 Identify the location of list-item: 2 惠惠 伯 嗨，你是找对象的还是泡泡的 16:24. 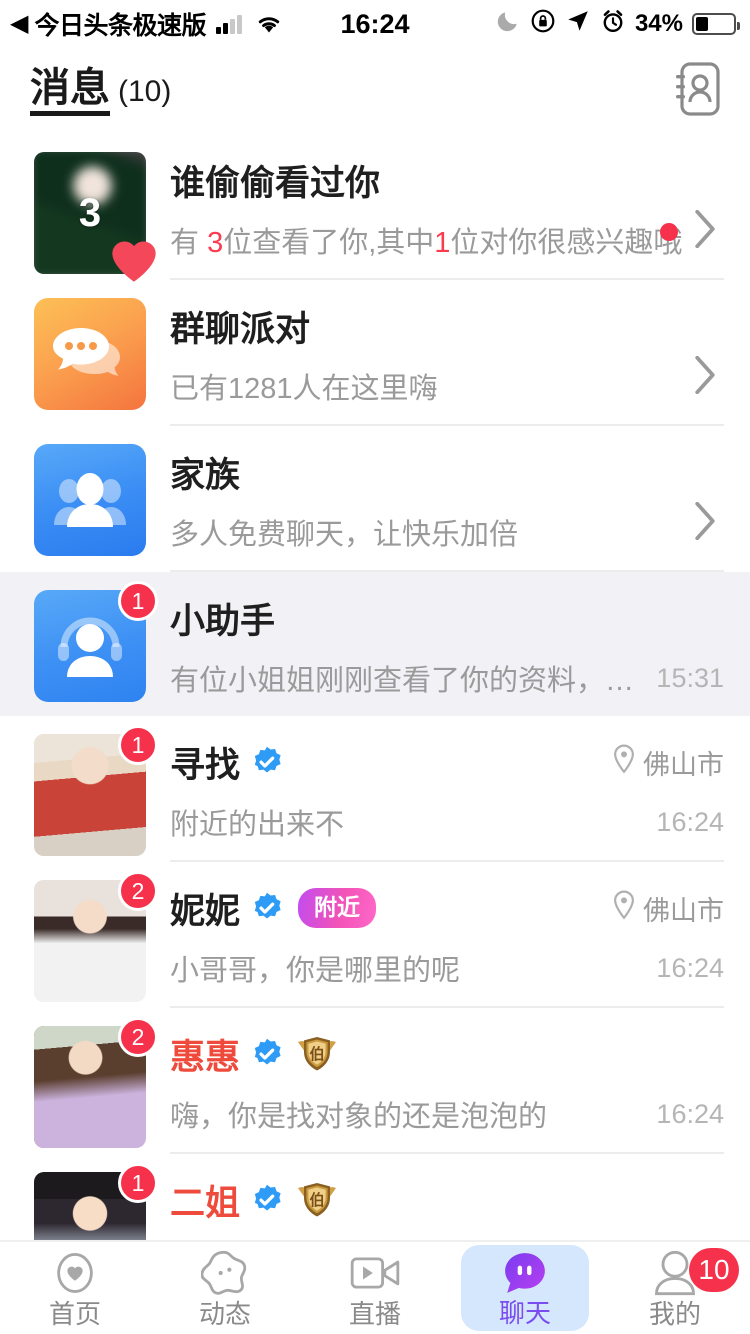
(375, 1081).